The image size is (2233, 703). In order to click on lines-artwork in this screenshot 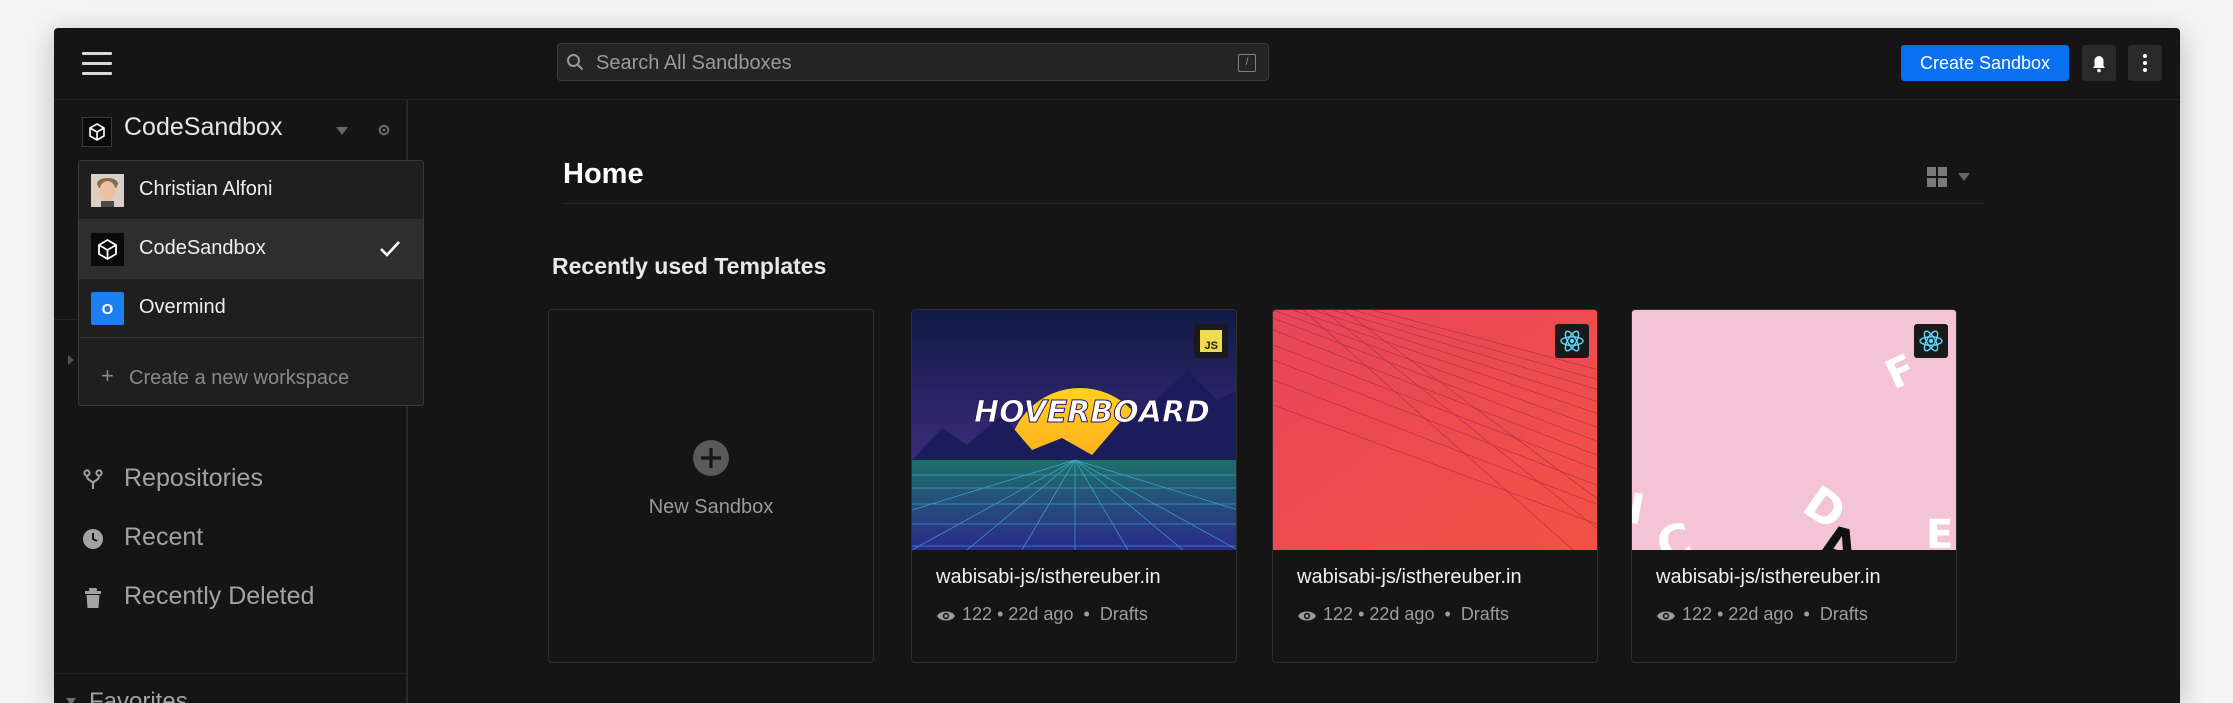, I will do `click(1435, 430)`.